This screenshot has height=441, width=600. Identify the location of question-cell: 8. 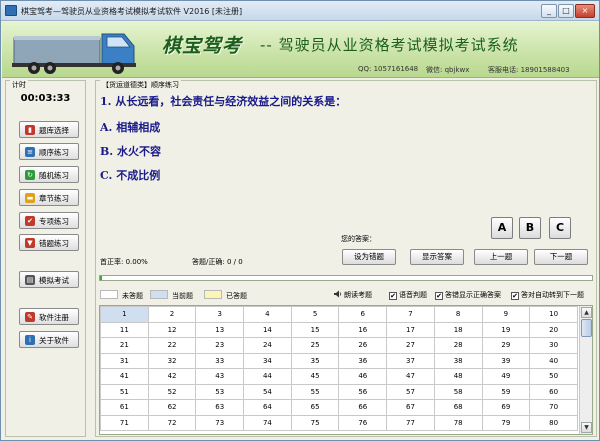
(458, 314).